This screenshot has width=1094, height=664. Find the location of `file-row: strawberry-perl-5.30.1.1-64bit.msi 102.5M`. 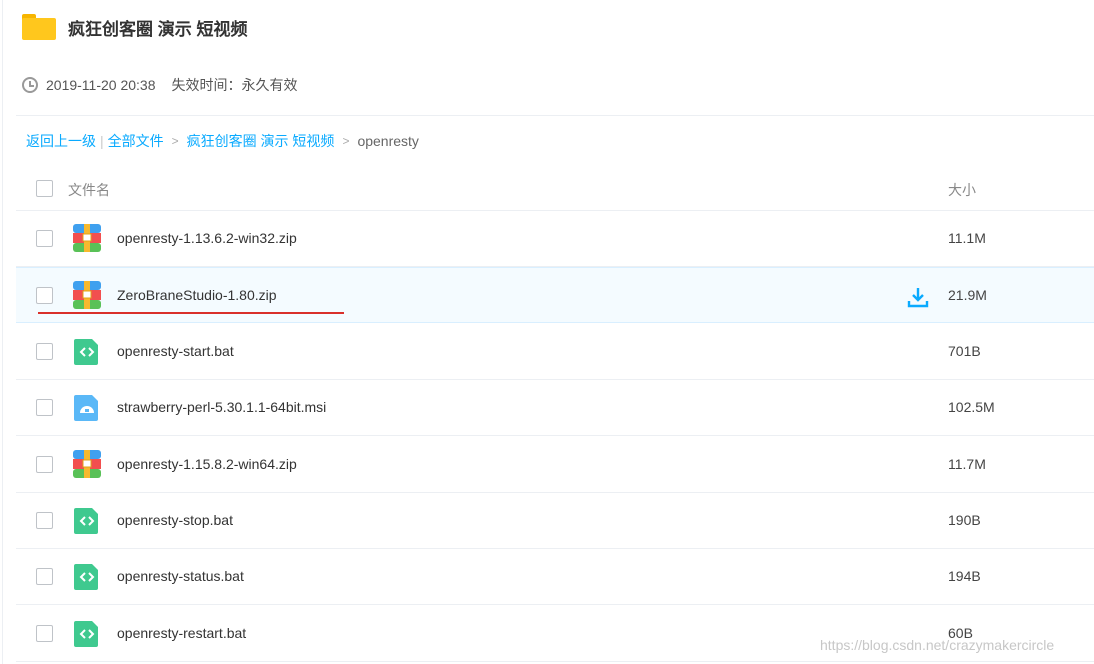

file-row: strawberry-perl-5.30.1.1-64bit.msi 102.5M is located at coordinates (555, 408).